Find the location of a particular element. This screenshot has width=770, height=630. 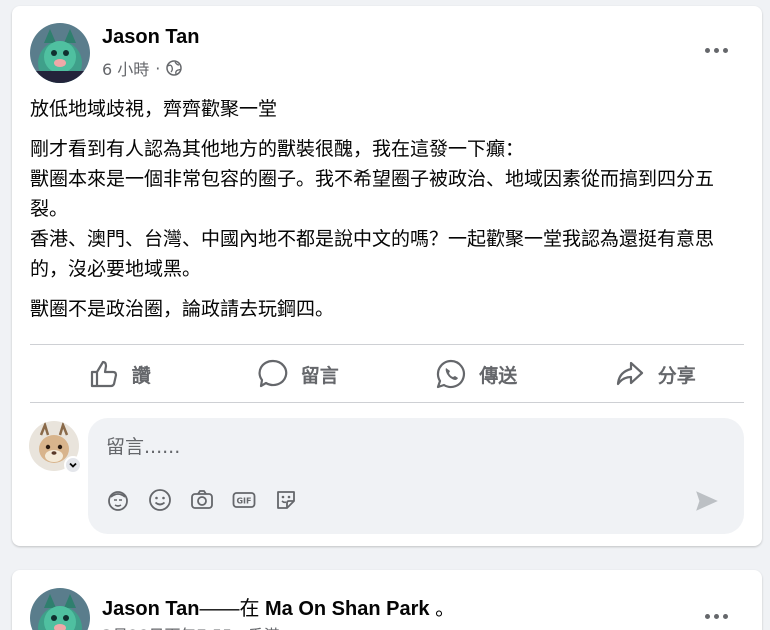

gif-button: GIF is located at coordinates (244, 500).